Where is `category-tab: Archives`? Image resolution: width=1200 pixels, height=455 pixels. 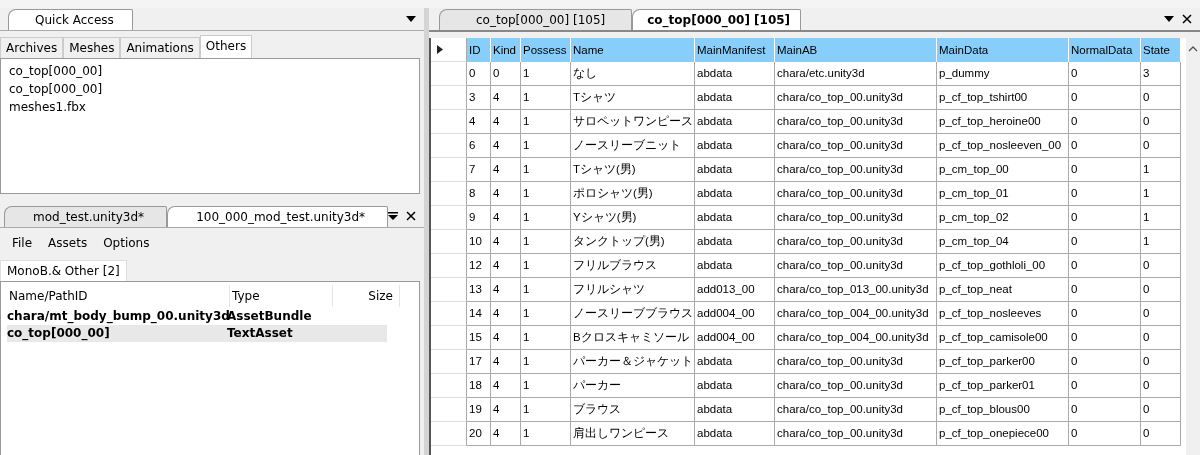
category-tab: Archives is located at coordinates (32, 47).